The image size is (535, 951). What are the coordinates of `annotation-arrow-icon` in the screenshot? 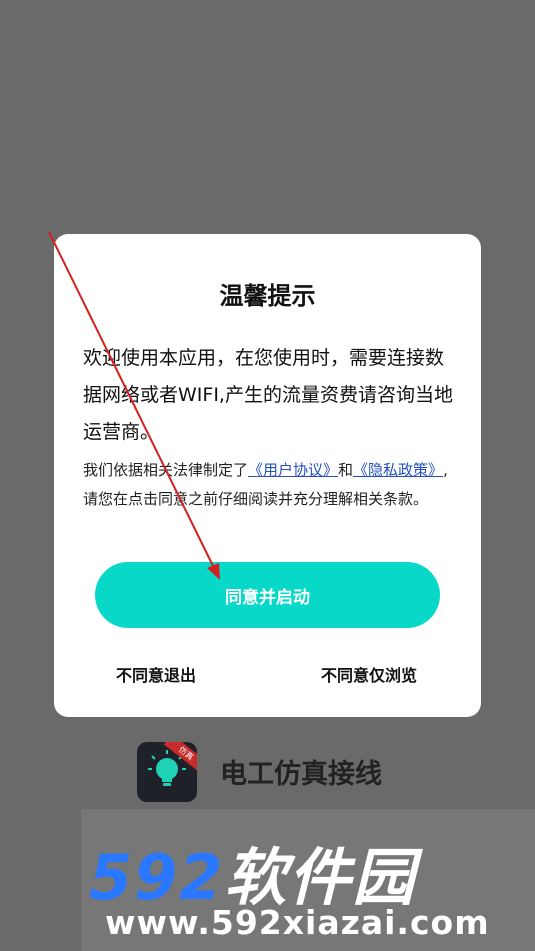 It's located at (134, 405).